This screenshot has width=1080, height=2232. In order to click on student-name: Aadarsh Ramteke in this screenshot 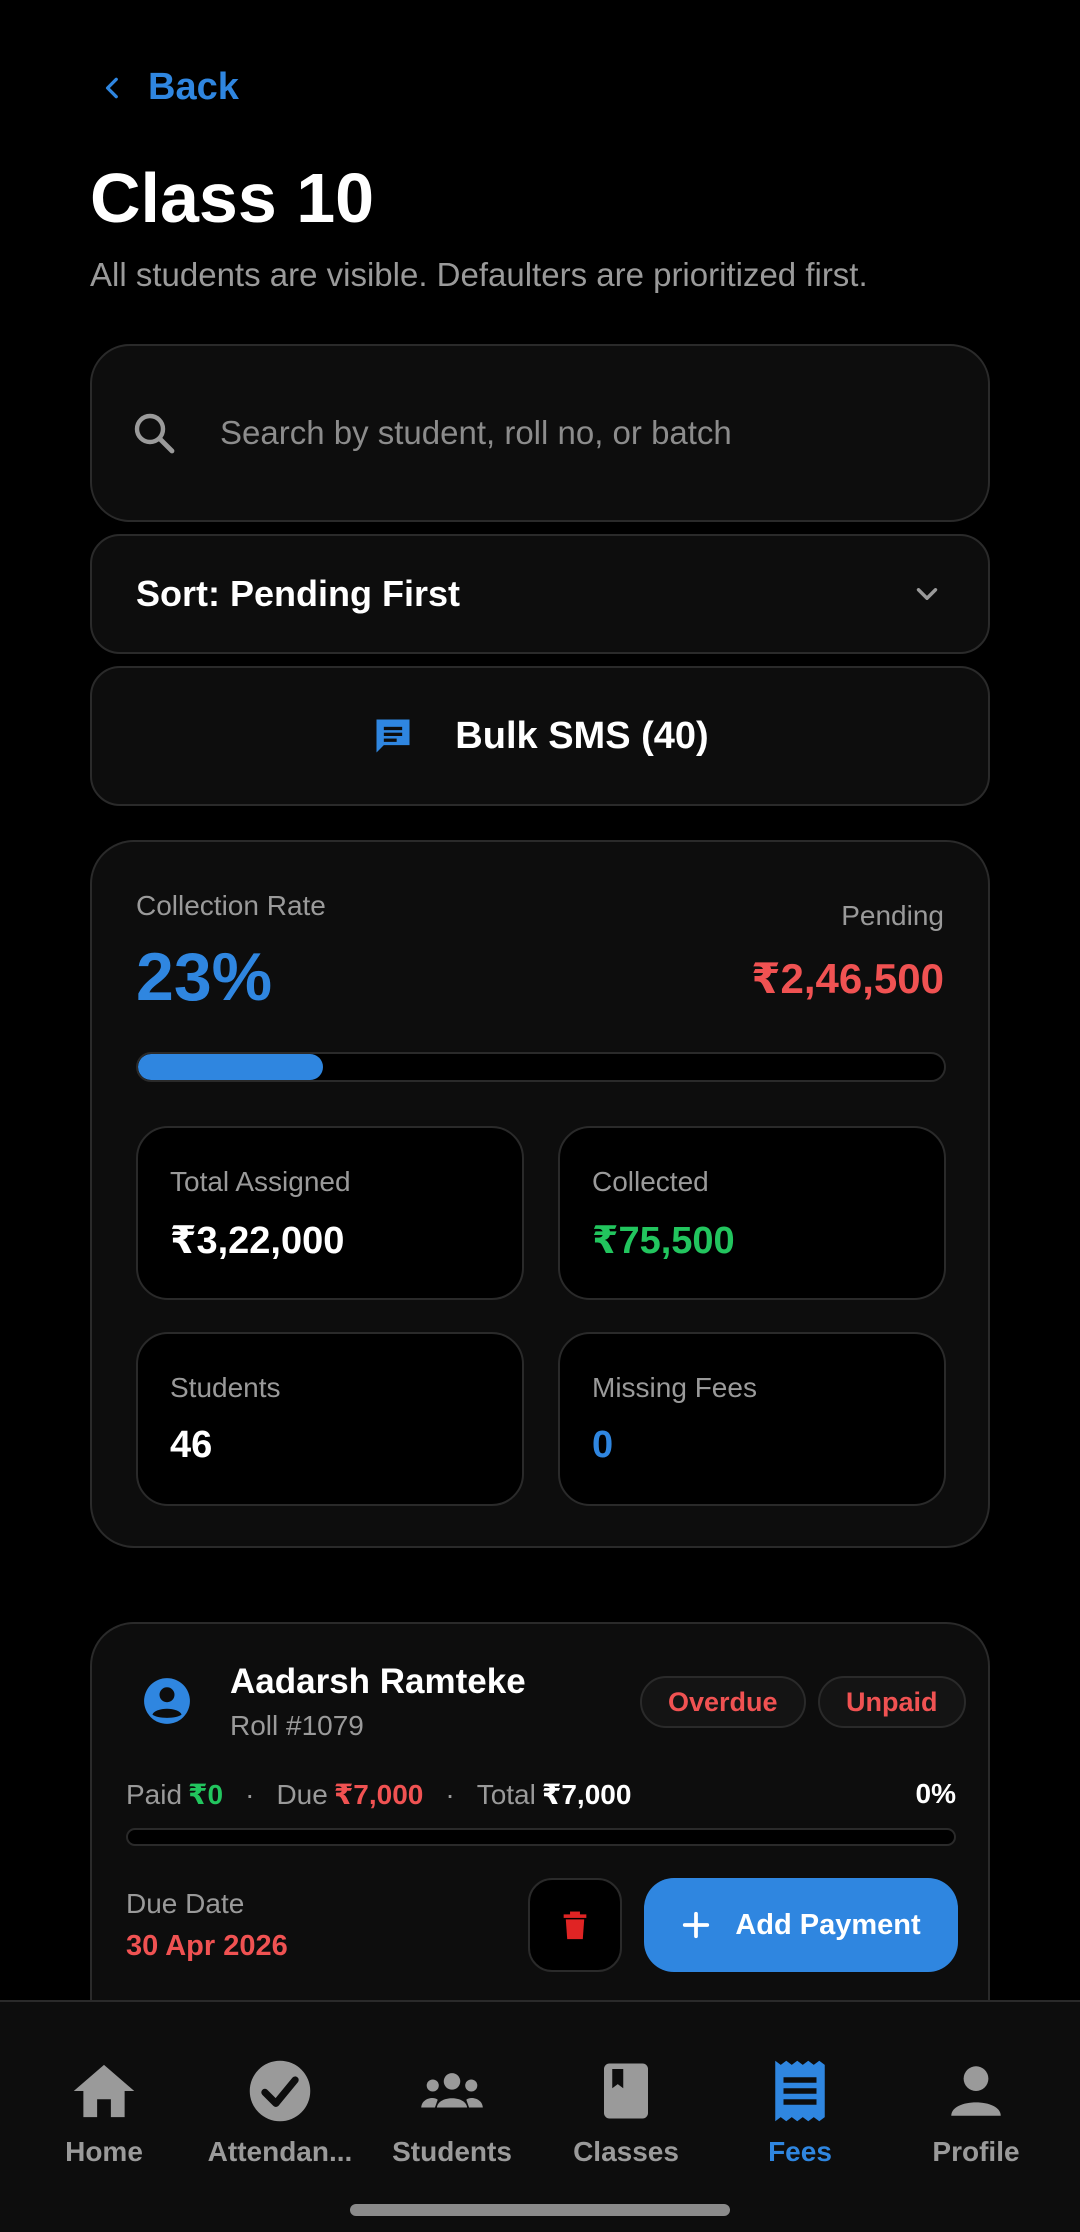, I will do `click(378, 1681)`.